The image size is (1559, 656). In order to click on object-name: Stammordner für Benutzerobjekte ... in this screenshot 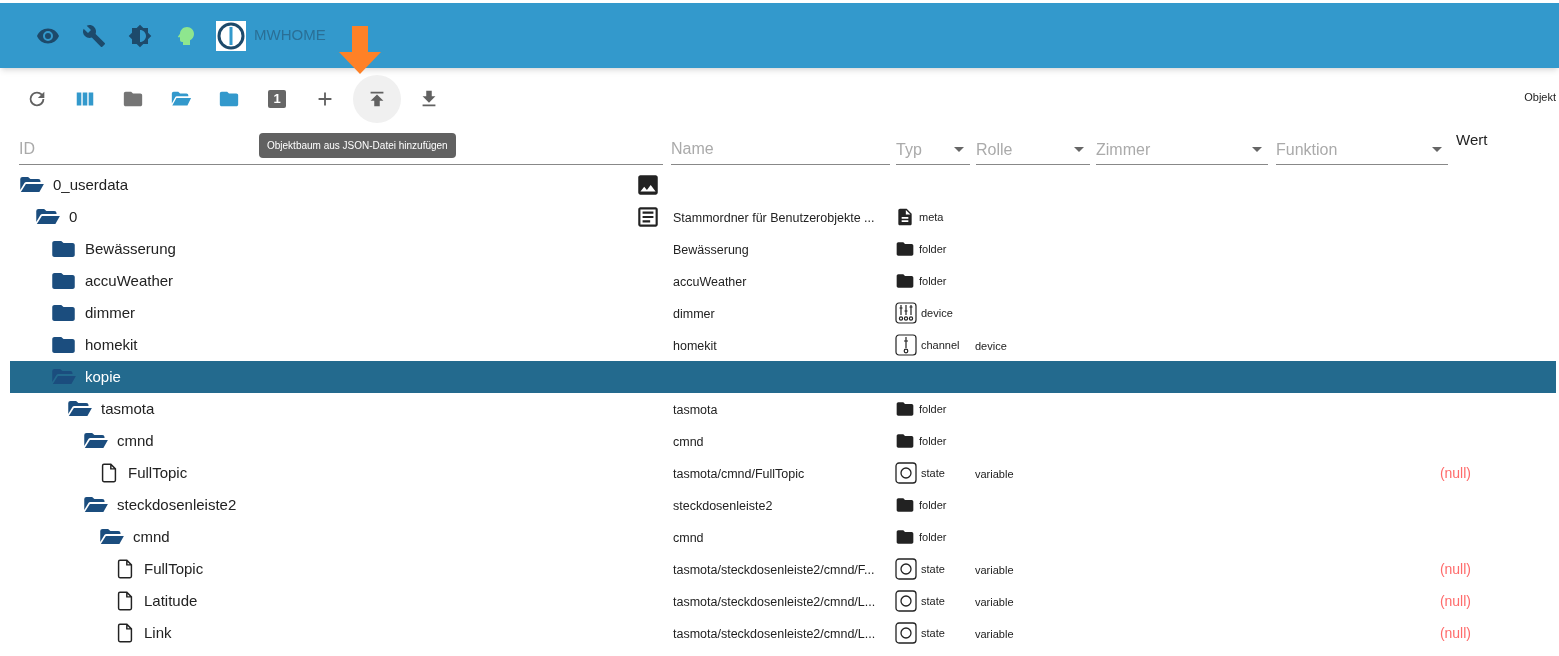, I will do `click(774, 218)`.